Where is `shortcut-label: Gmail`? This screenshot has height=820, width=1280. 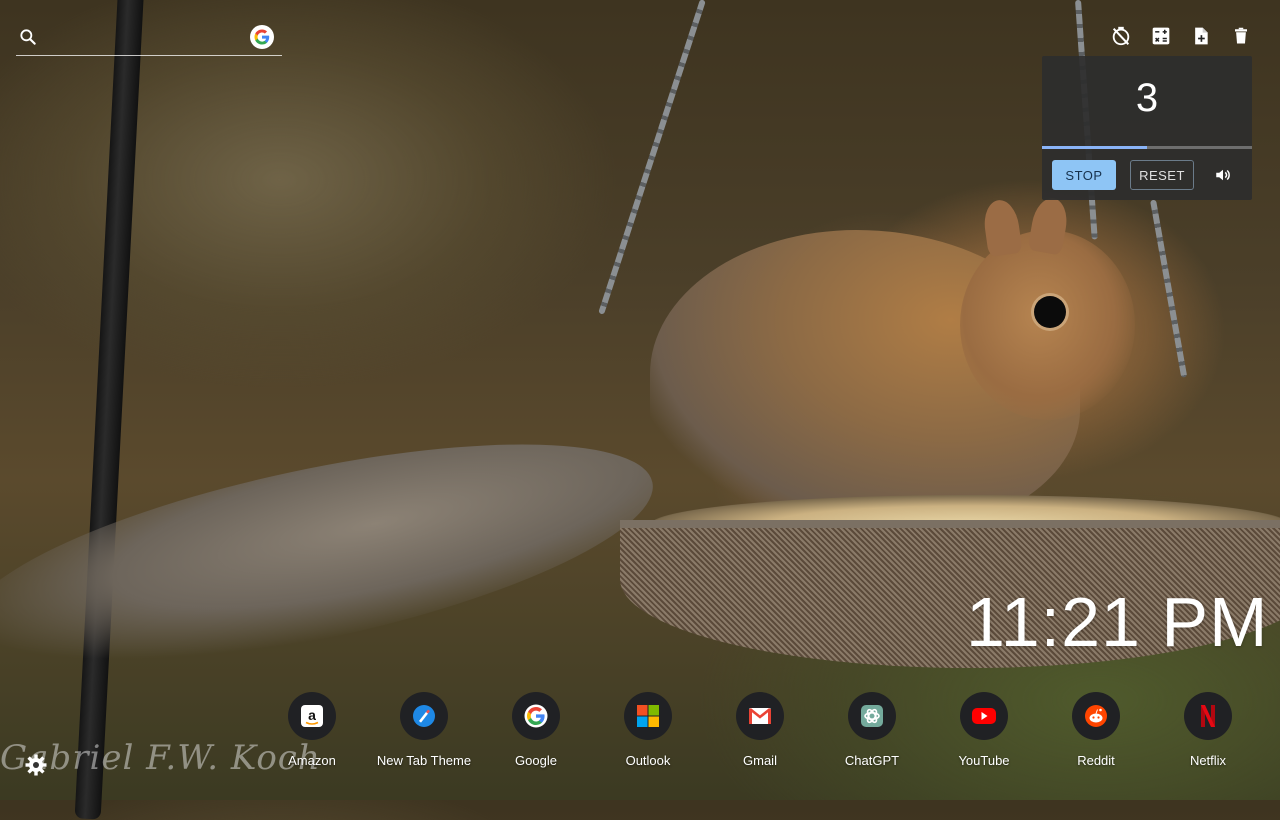
shortcut-label: Gmail is located at coordinates (760, 760).